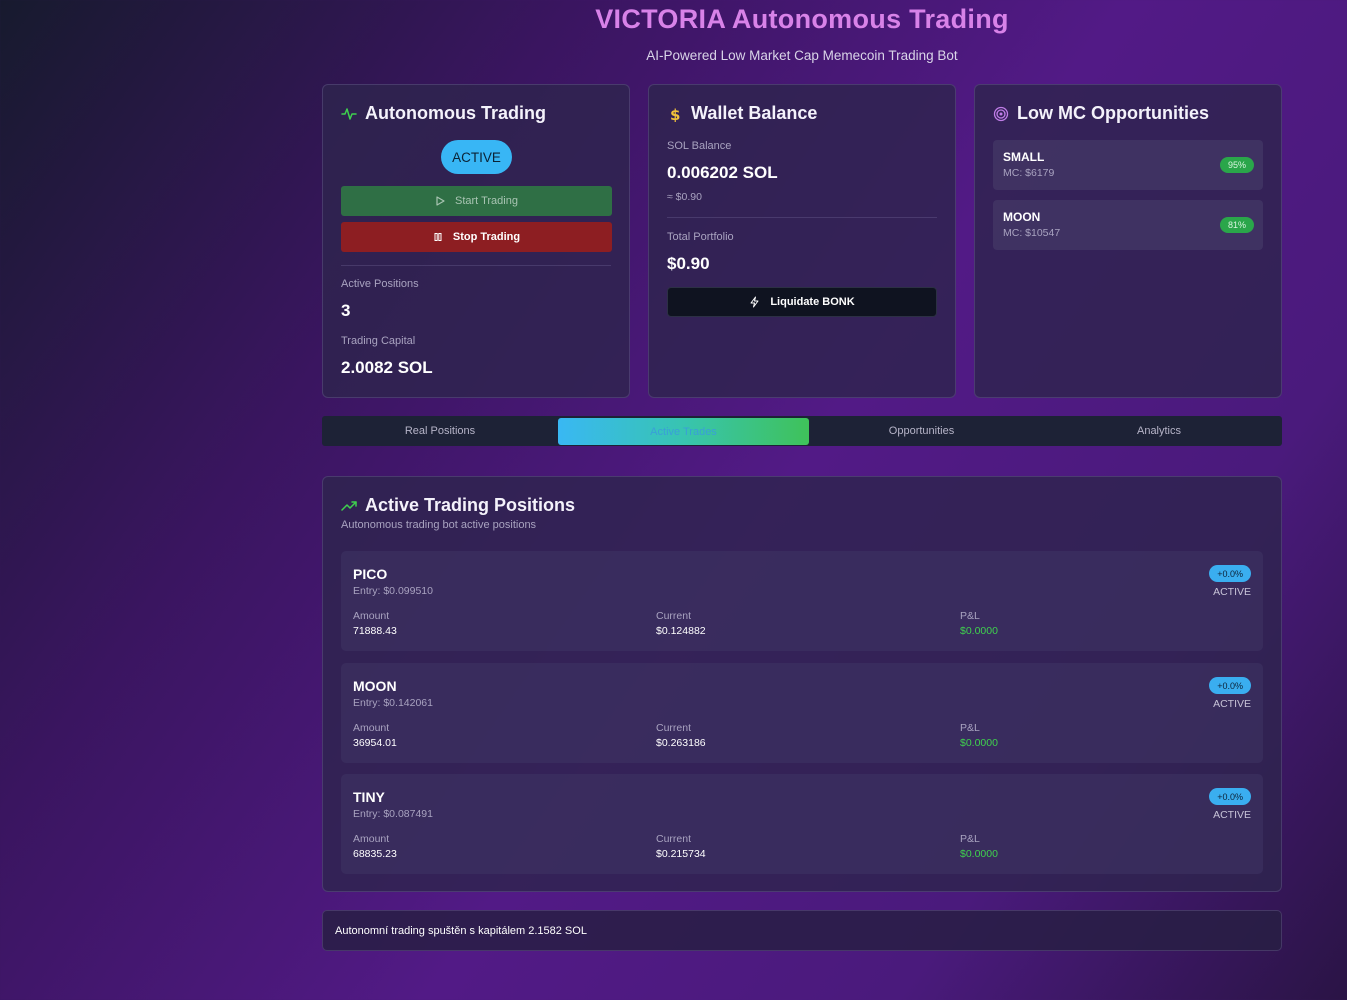 The width and height of the screenshot is (1347, 1000). What do you see at coordinates (470, 505) in the screenshot?
I see `active-trading-positions-title: Active Trading Positions` at bounding box center [470, 505].